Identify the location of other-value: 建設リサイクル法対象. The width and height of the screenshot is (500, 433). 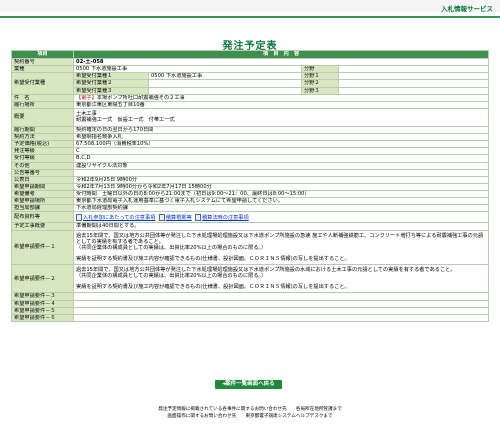
(281, 165).